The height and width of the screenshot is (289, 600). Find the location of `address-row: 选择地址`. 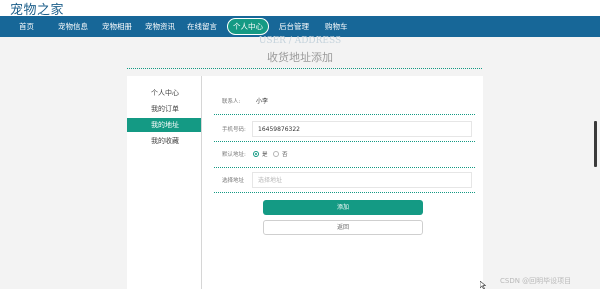

address-row: 选择地址 is located at coordinates (342, 181).